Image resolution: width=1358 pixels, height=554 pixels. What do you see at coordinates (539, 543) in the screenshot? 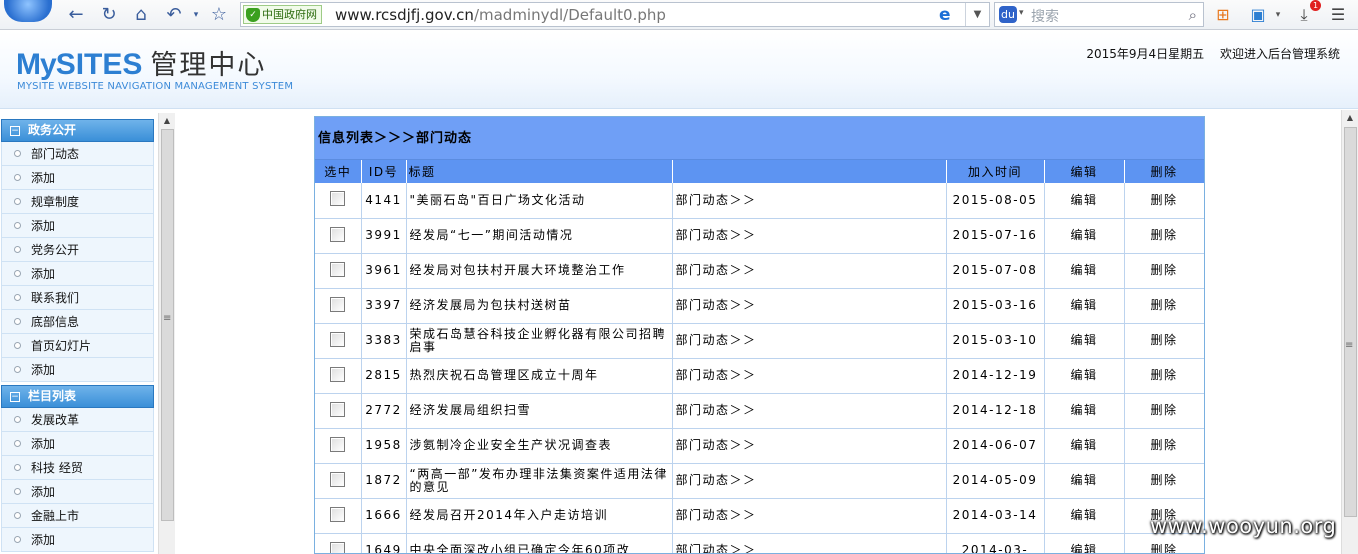
I see `row-title: 中央全面深改小组已确定今年60项改` at bounding box center [539, 543].